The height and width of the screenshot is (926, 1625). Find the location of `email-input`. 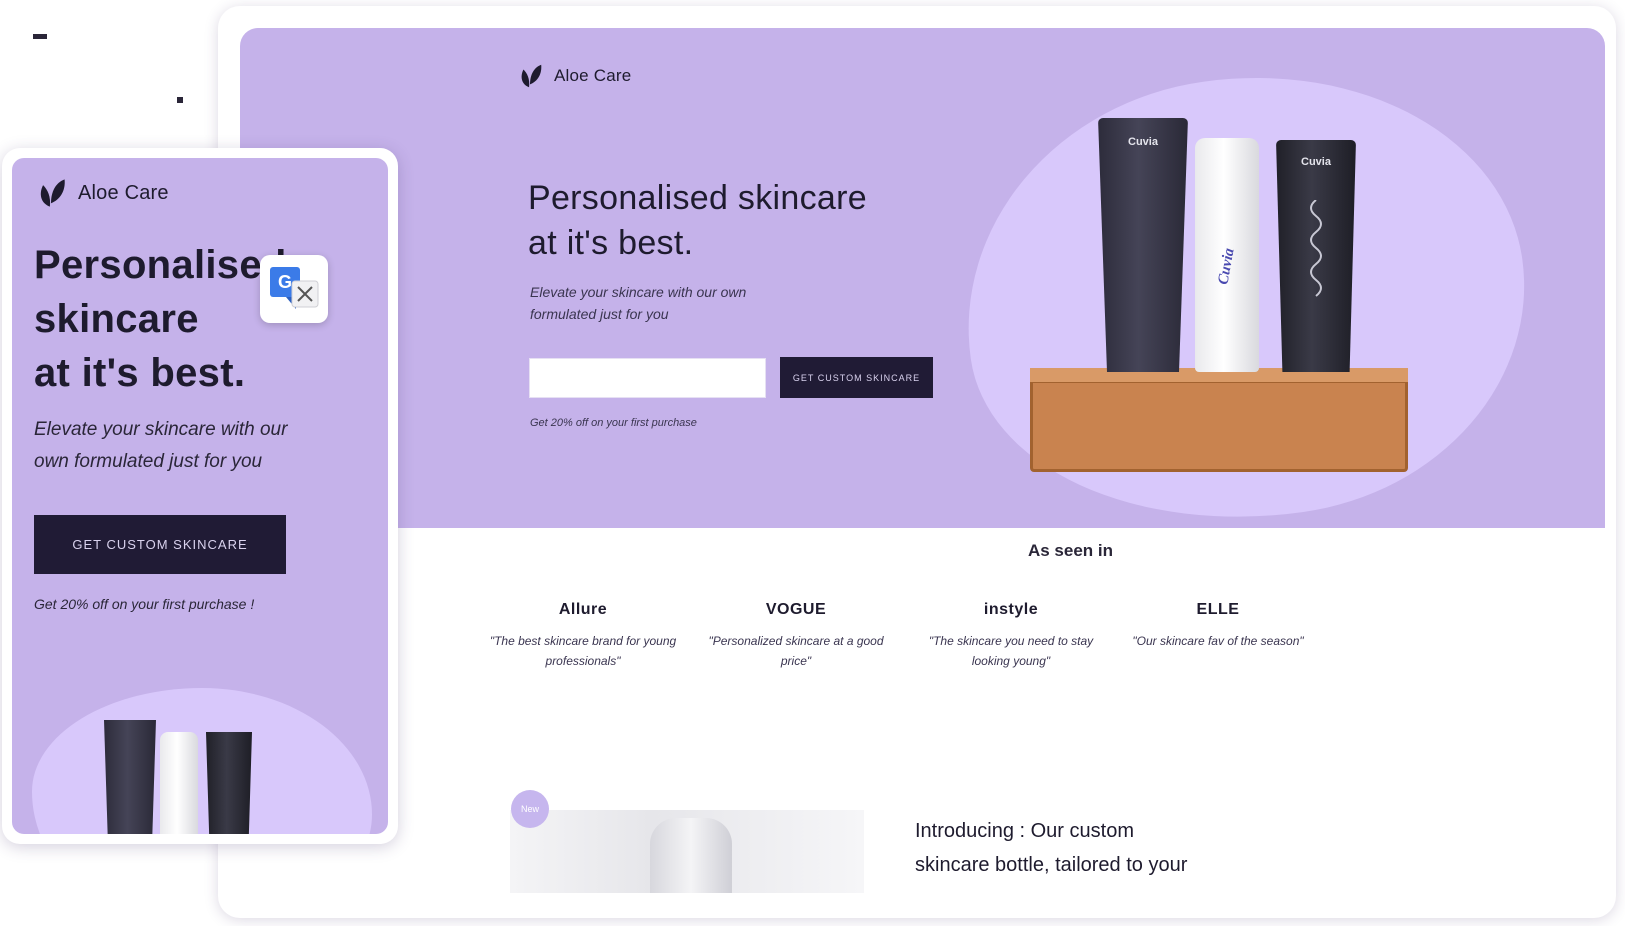

email-input is located at coordinates (647, 378).